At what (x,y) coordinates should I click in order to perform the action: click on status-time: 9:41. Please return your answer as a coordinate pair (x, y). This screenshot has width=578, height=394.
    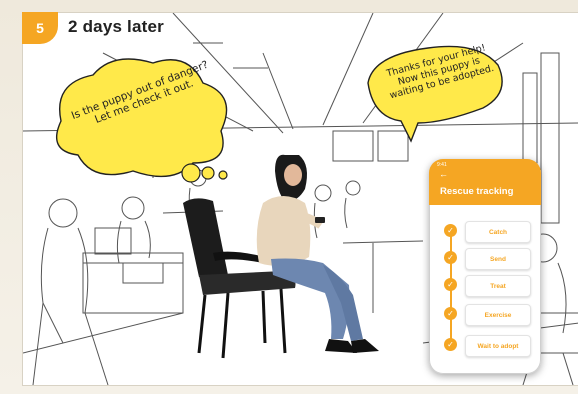
    Looking at the image, I should click on (442, 165).